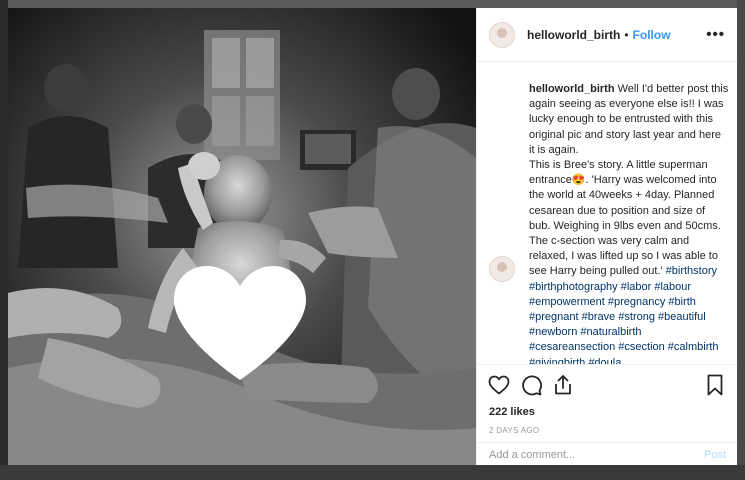  I want to click on post-header: helloworld_birth • Follow •••, so click(607, 35).